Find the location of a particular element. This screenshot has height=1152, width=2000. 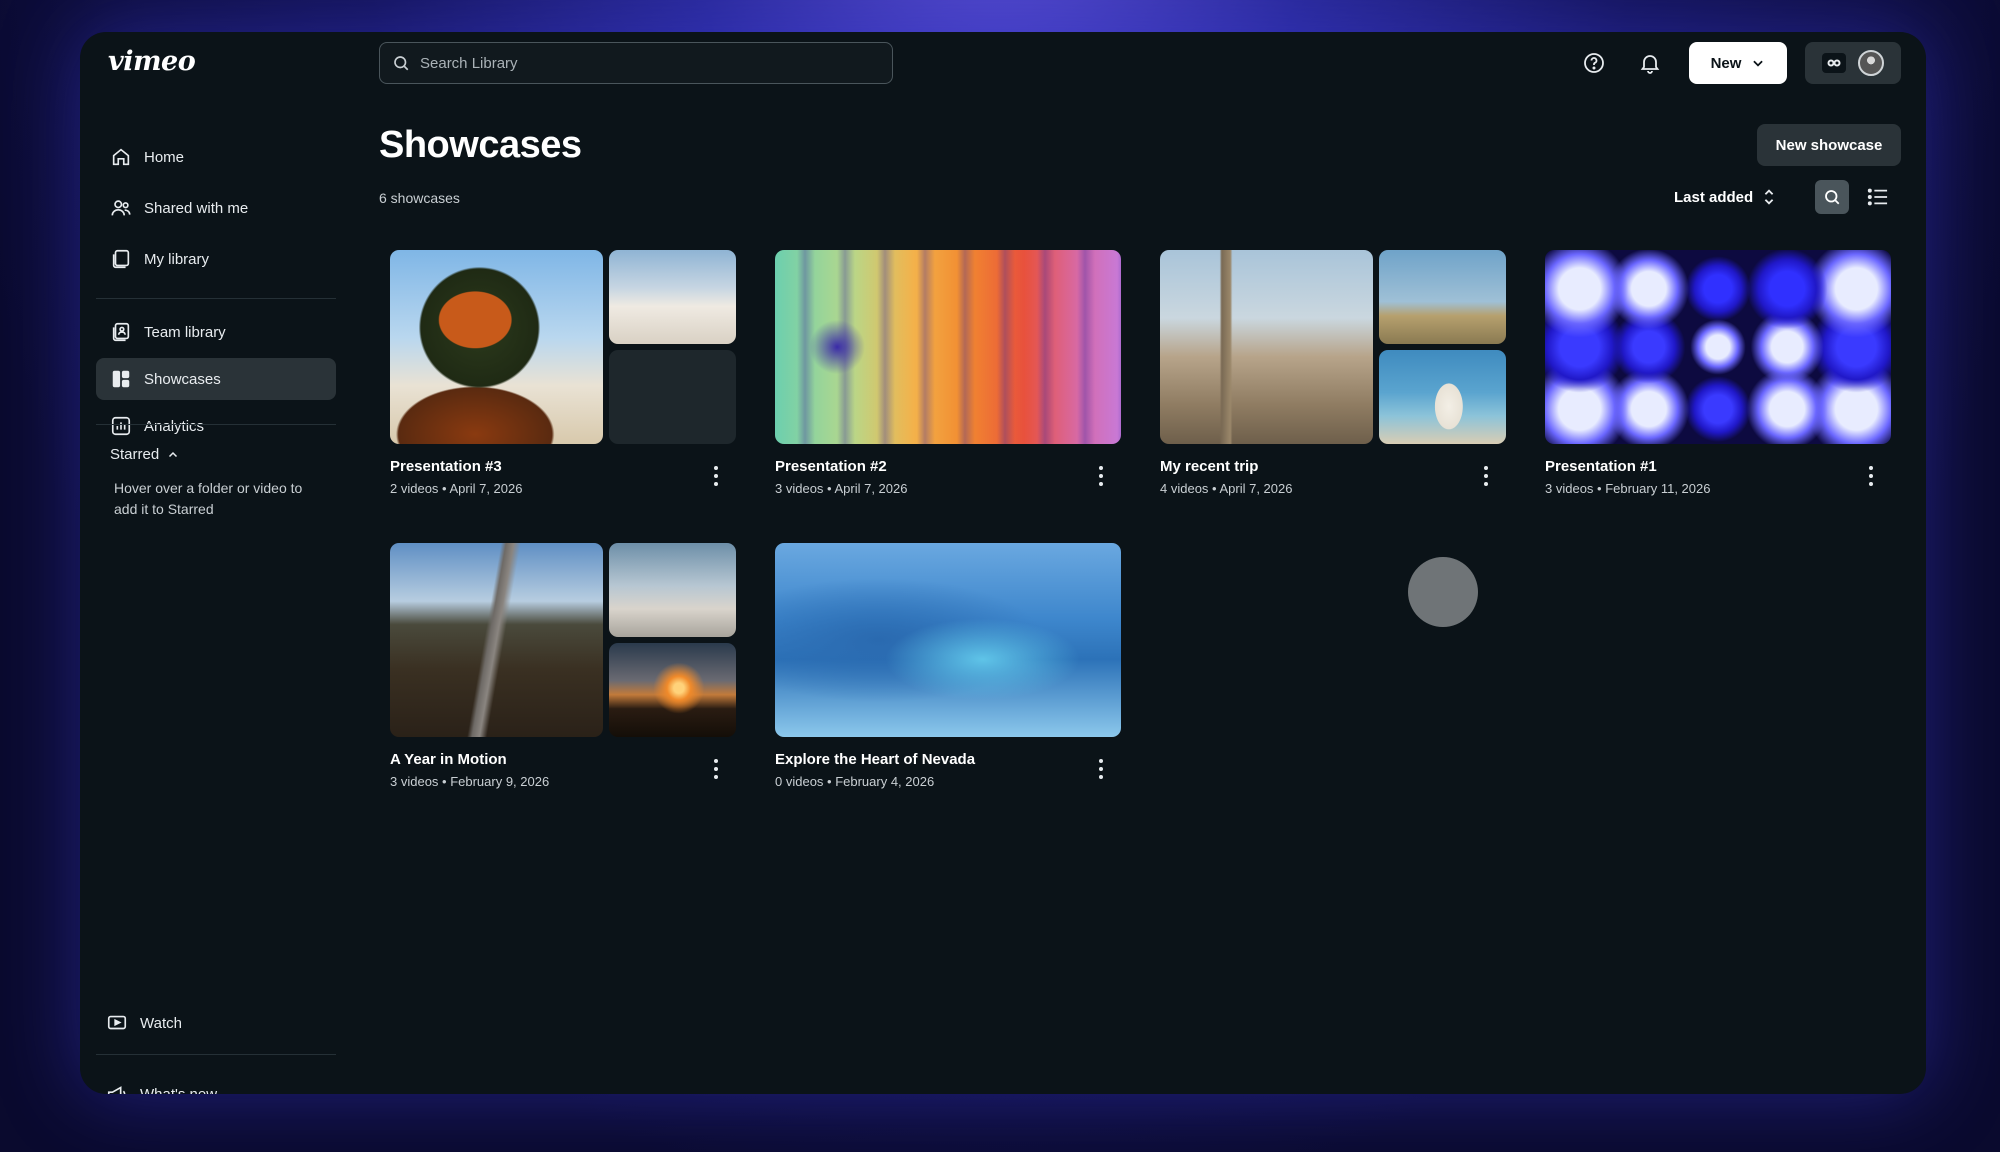

sidebar-item-label: Watch is located at coordinates (161, 1023).